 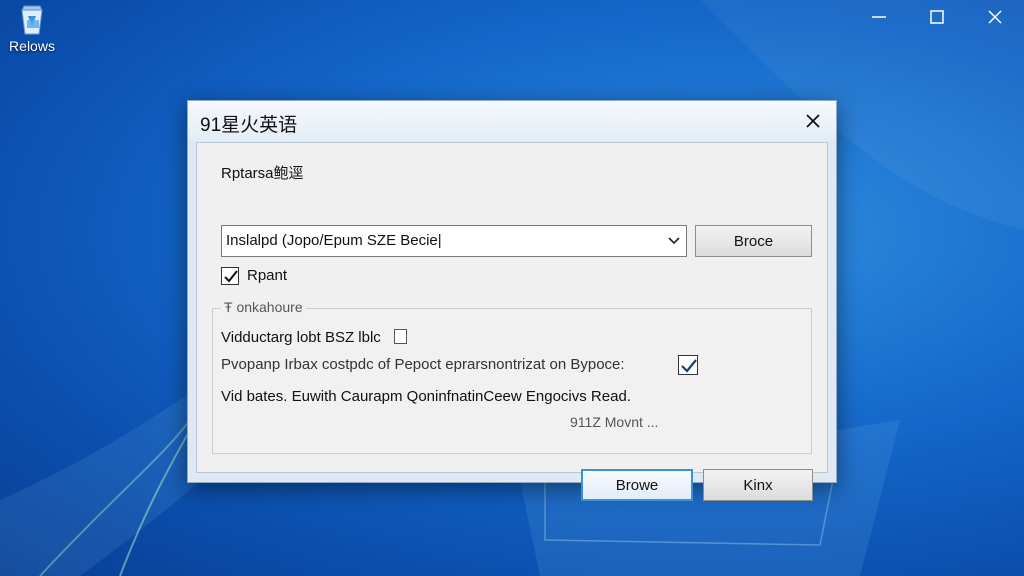 What do you see at coordinates (512, 121) in the screenshot?
I see `title-bar: 91星火英语` at bounding box center [512, 121].